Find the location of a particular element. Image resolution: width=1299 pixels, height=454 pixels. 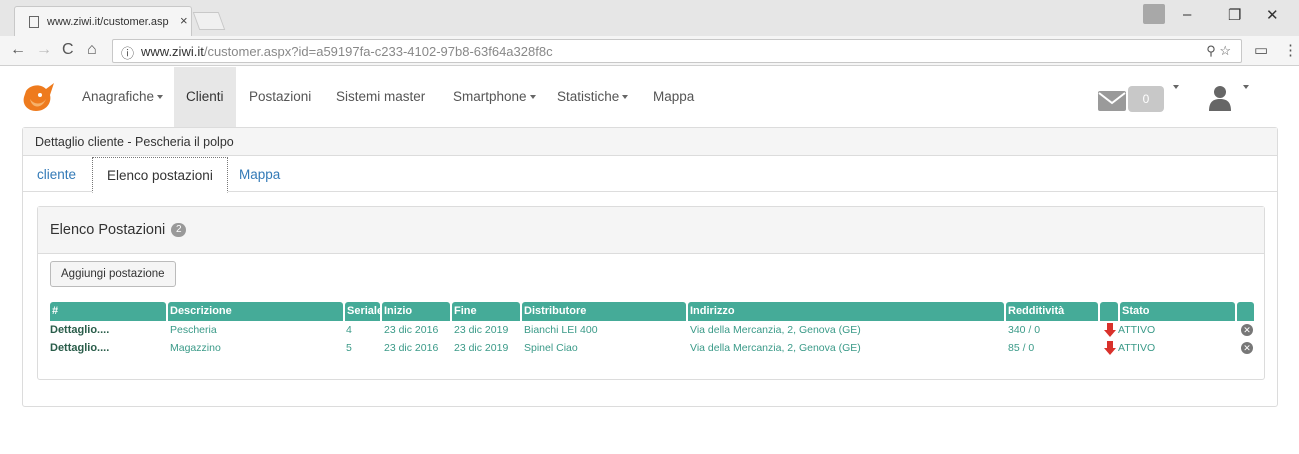

col-header-indirizzo: Indirizzo is located at coordinates (846, 311).